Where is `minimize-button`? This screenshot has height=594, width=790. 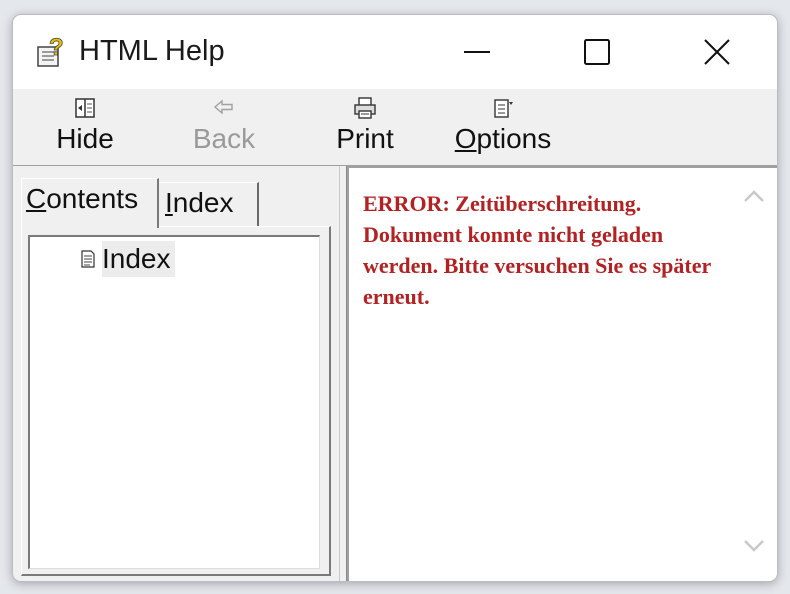 minimize-button is located at coordinates (477, 52).